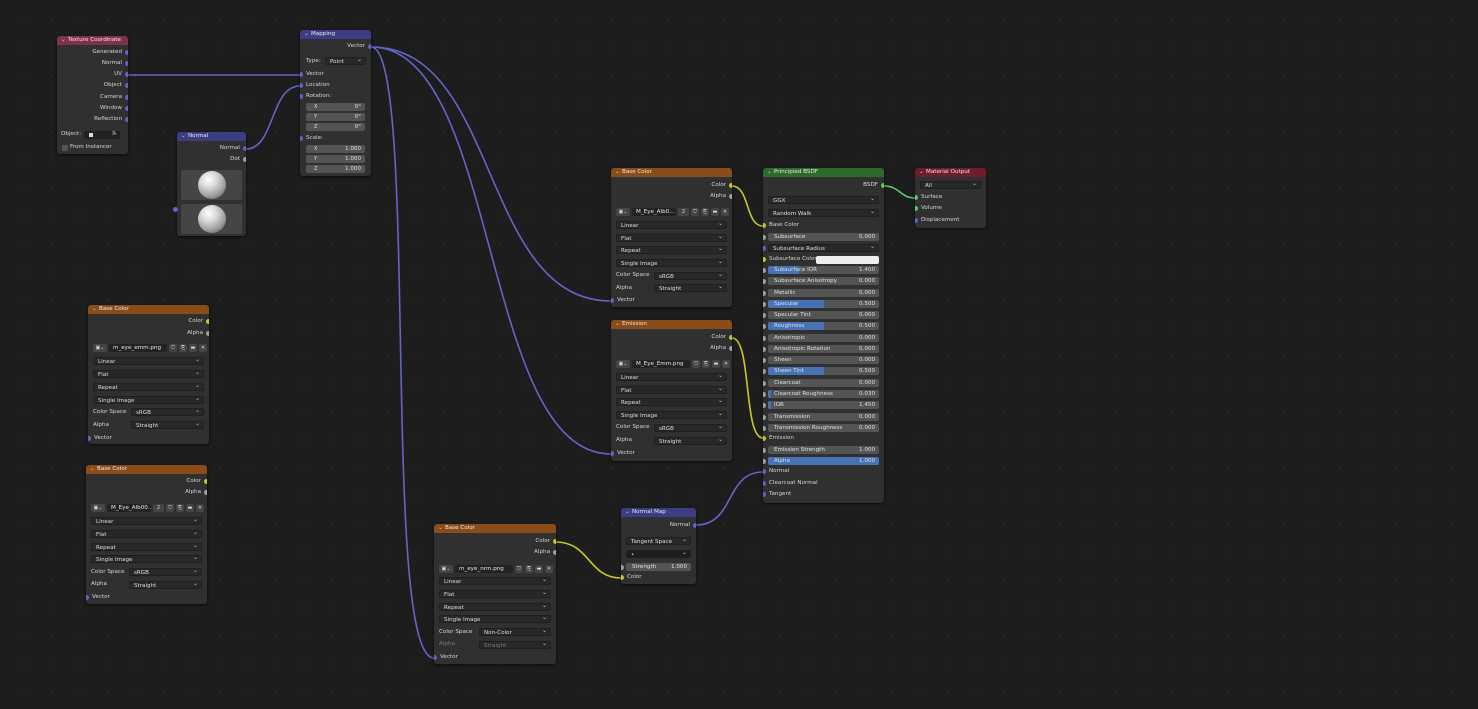 Image resolution: width=1478 pixels, height=709 pixels. I want to click on slider-clearcoat-roughness: Clearcoat Roughness 0.030, so click(823, 394).